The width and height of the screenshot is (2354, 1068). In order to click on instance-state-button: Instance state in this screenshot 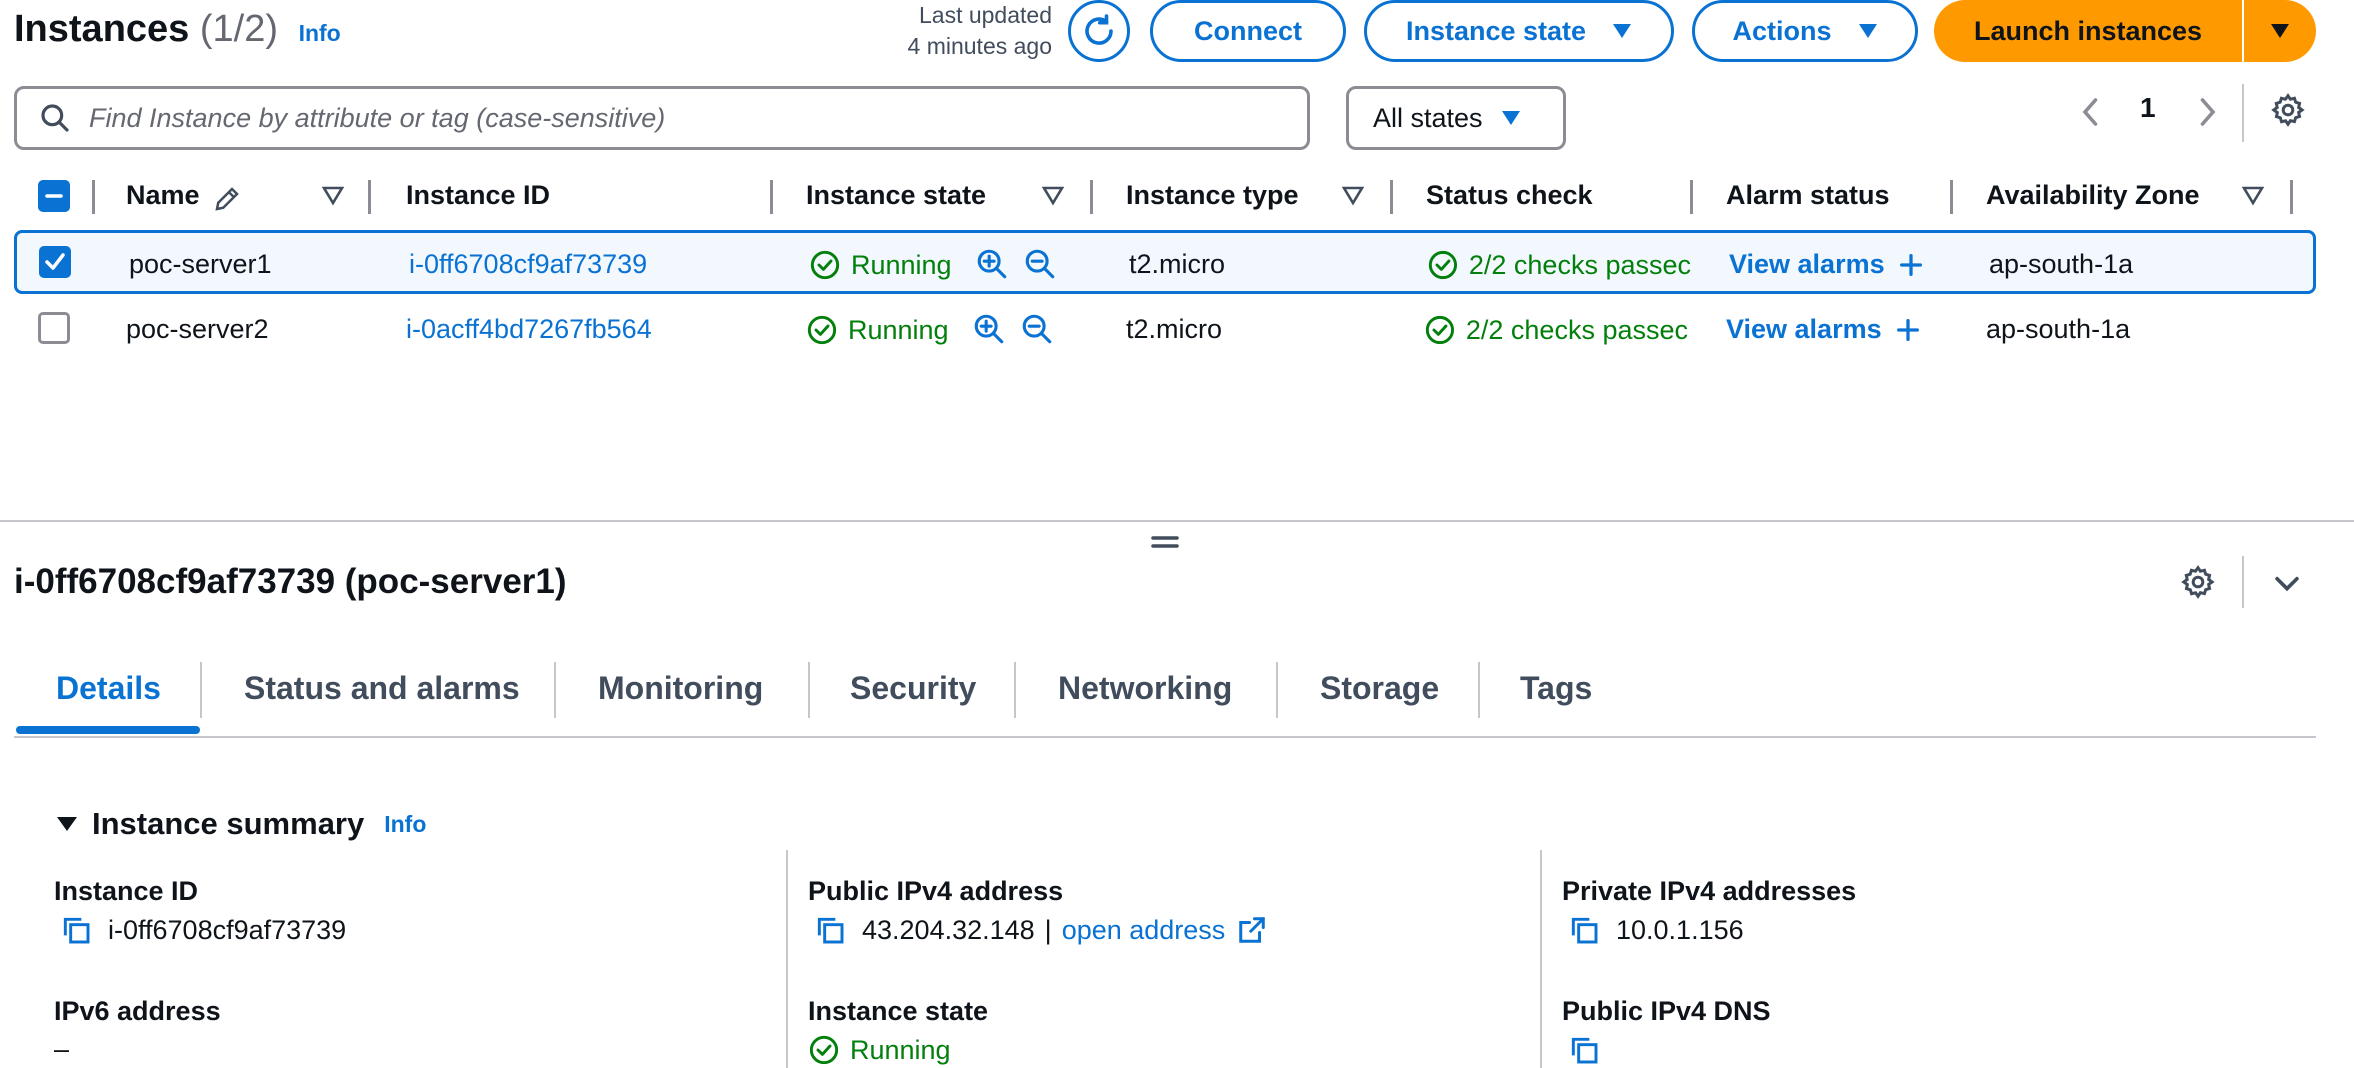, I will do `click(1519, 31)`.